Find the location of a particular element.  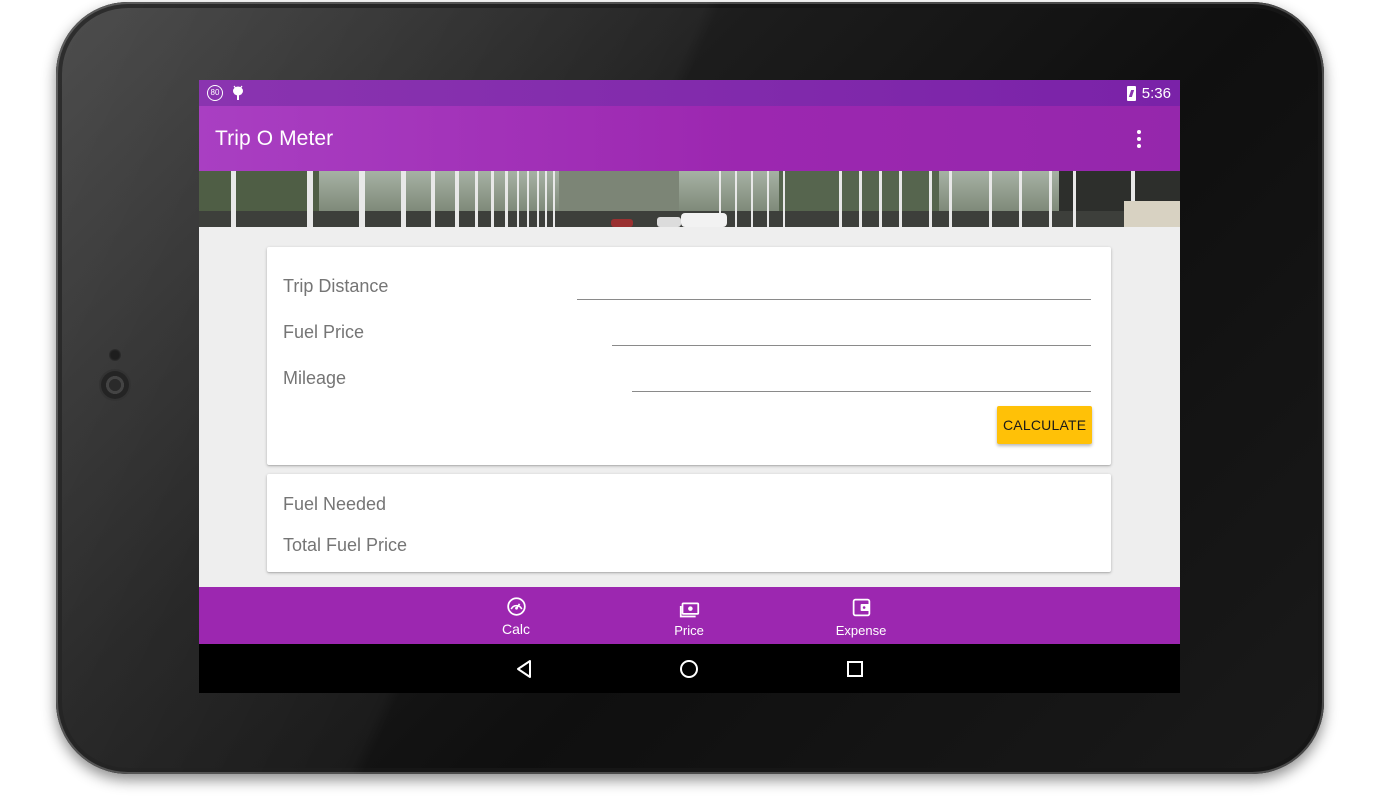

nav-label-price: Price is located at coordinates (689, 630).